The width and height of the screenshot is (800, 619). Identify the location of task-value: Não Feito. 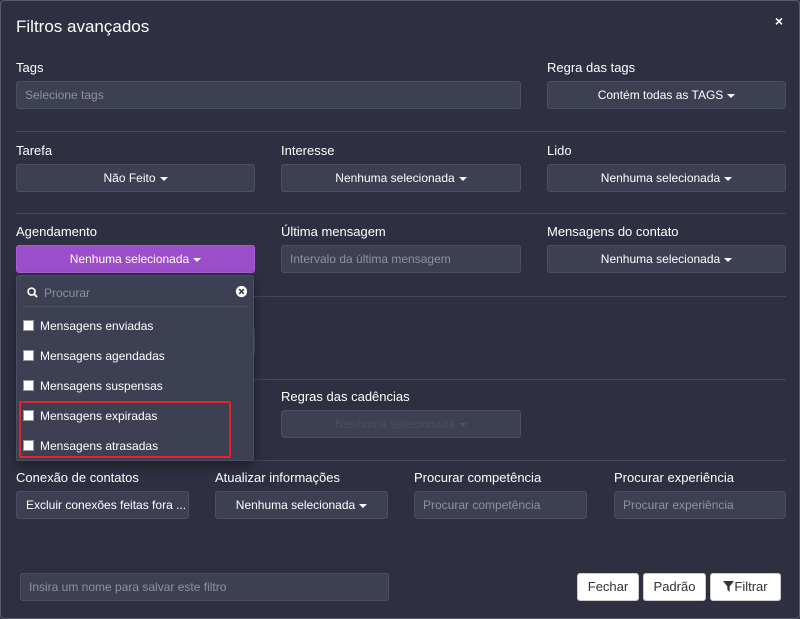
(129, 178).